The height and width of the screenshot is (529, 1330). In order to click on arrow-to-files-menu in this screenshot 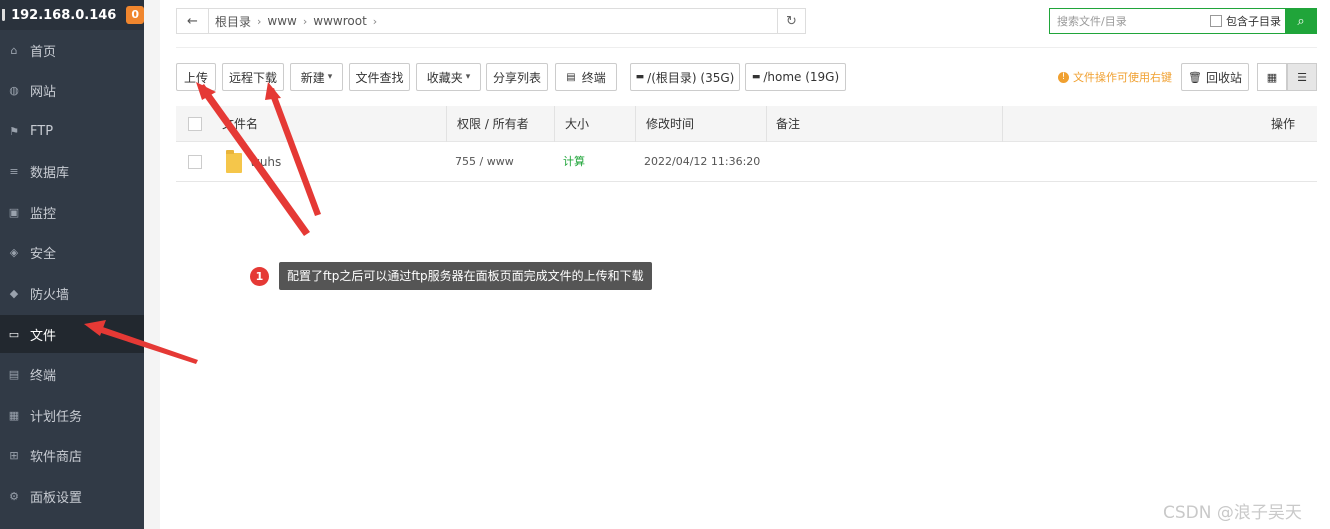, I will do `click(141, 342)`.